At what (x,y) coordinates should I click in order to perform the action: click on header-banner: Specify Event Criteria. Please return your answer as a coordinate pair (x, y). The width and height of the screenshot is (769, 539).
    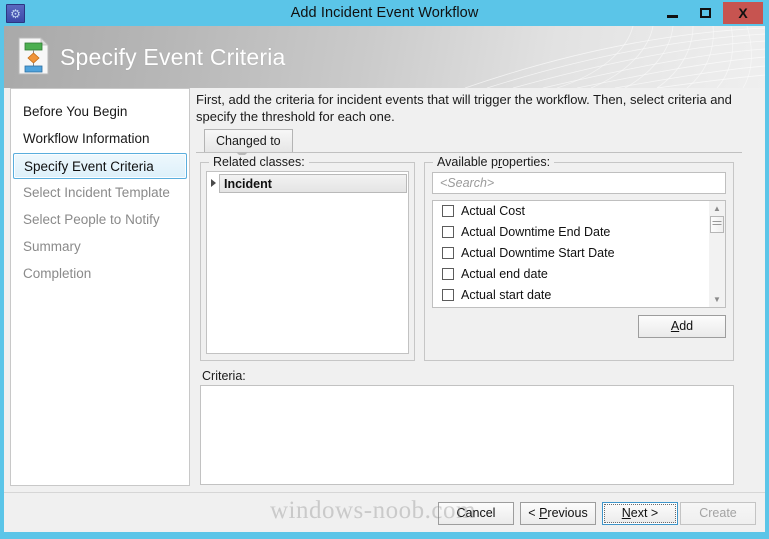
    Looking at the image, I should click on (384, 57).